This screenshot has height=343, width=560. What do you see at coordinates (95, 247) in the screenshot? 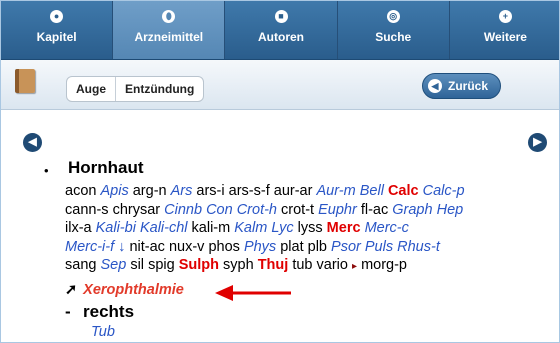
I see `remedy-abbrev: Merc-i-f ↓` at bounding box center [95, 247].